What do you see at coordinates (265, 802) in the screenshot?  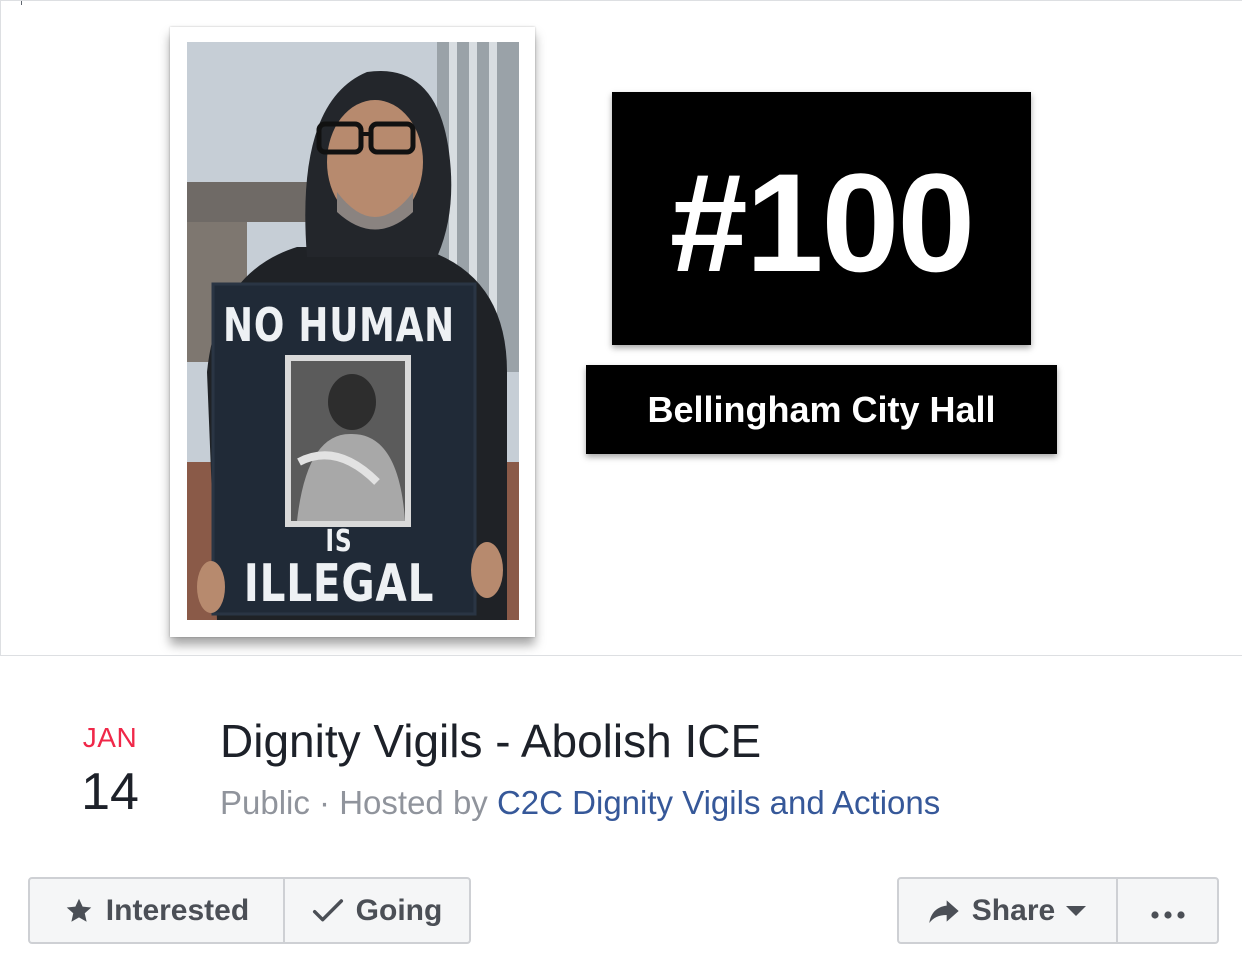 I see `event-privacy: Public` at bounding box center [265, 802].